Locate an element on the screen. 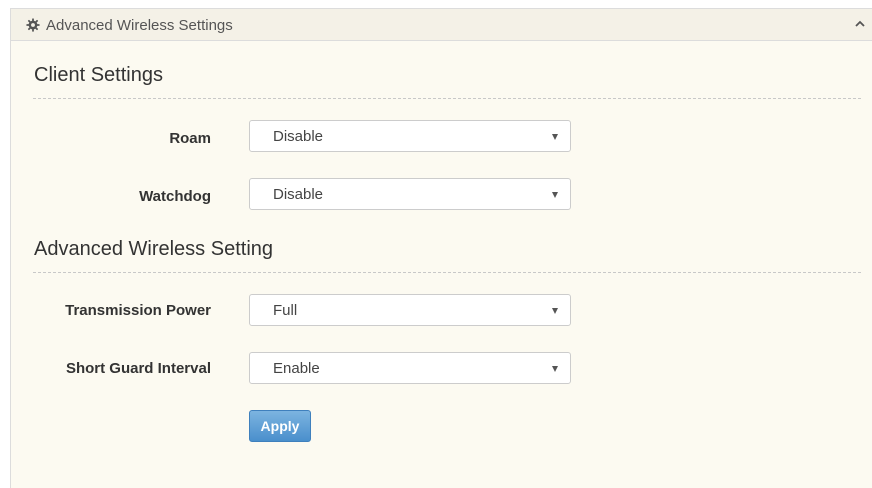 This screenshot has height=488, width=872. transmission-power-select: Full is located at coordinates (410, 310).